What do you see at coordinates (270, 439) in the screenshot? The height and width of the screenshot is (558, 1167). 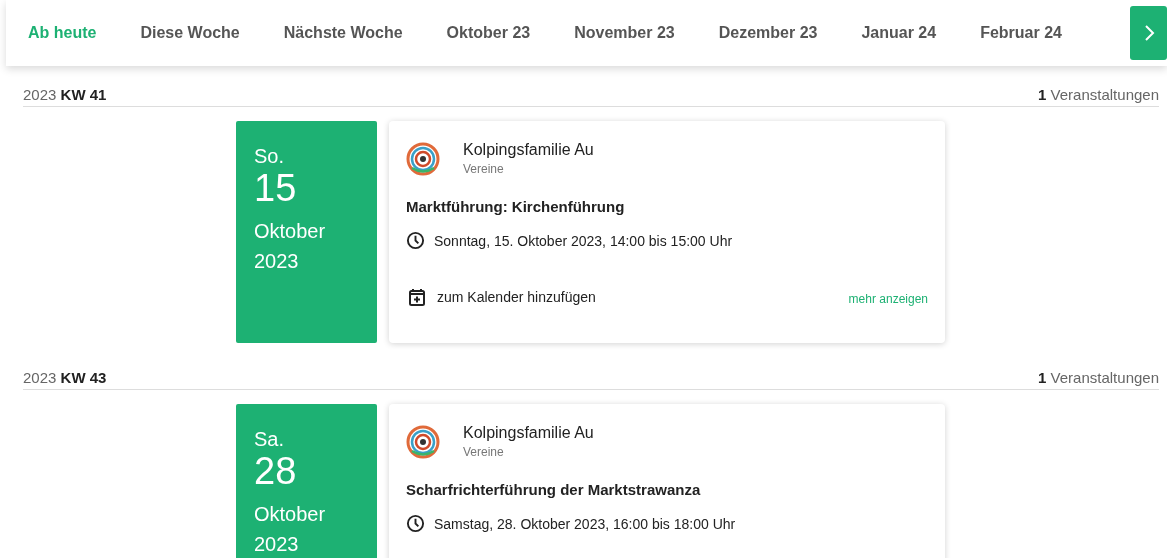 I see `weekday: Sa.` at bounding box center [270, 439].